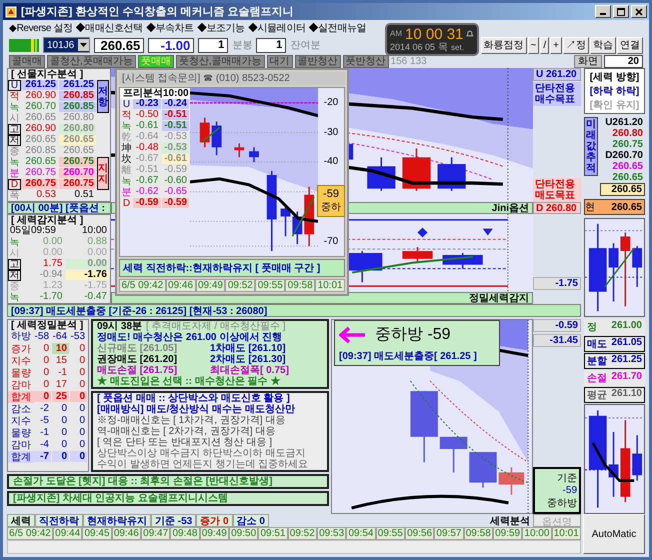 The width and height of the screenshot is (652, 560). Describe the element at coordinates (190, 337) in the screenshot. I see `advice-lead: 정매도! 매수청산은 261.00 이상에서 진행` at that location.